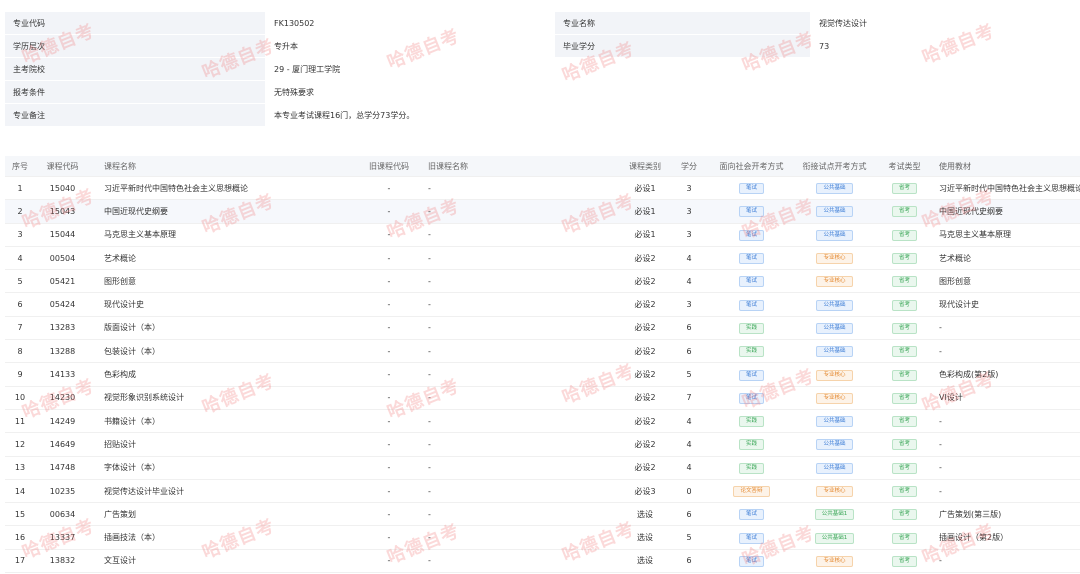  I want to click on row-course-name: 版面设计（本）, so click(132, 328).